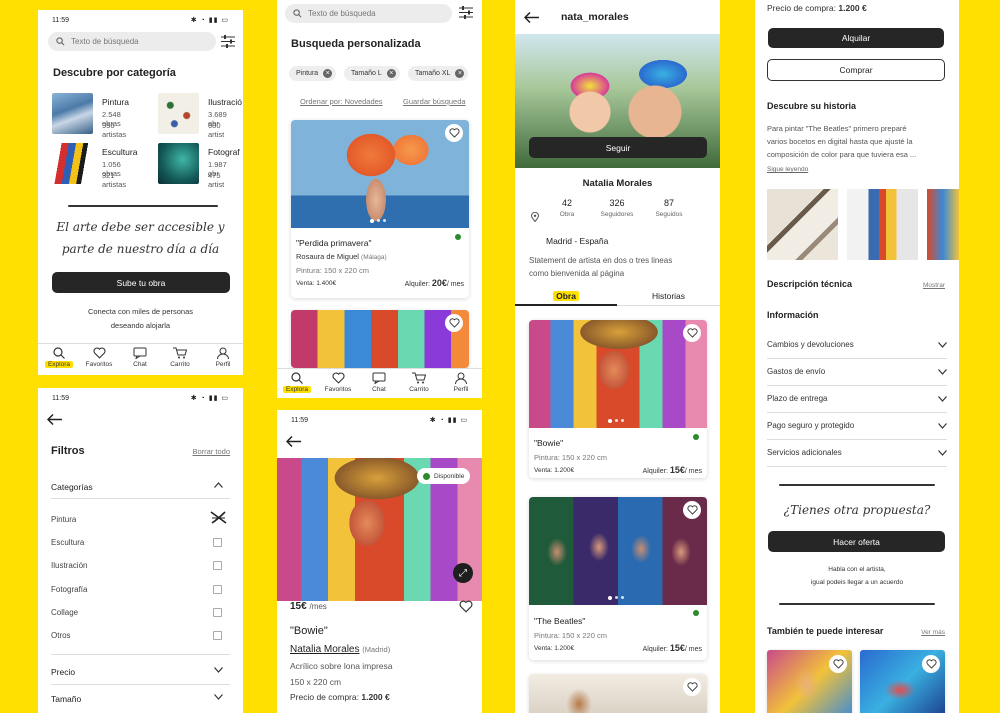  I want to click on show-link: Mostrar, so click(934, 285).